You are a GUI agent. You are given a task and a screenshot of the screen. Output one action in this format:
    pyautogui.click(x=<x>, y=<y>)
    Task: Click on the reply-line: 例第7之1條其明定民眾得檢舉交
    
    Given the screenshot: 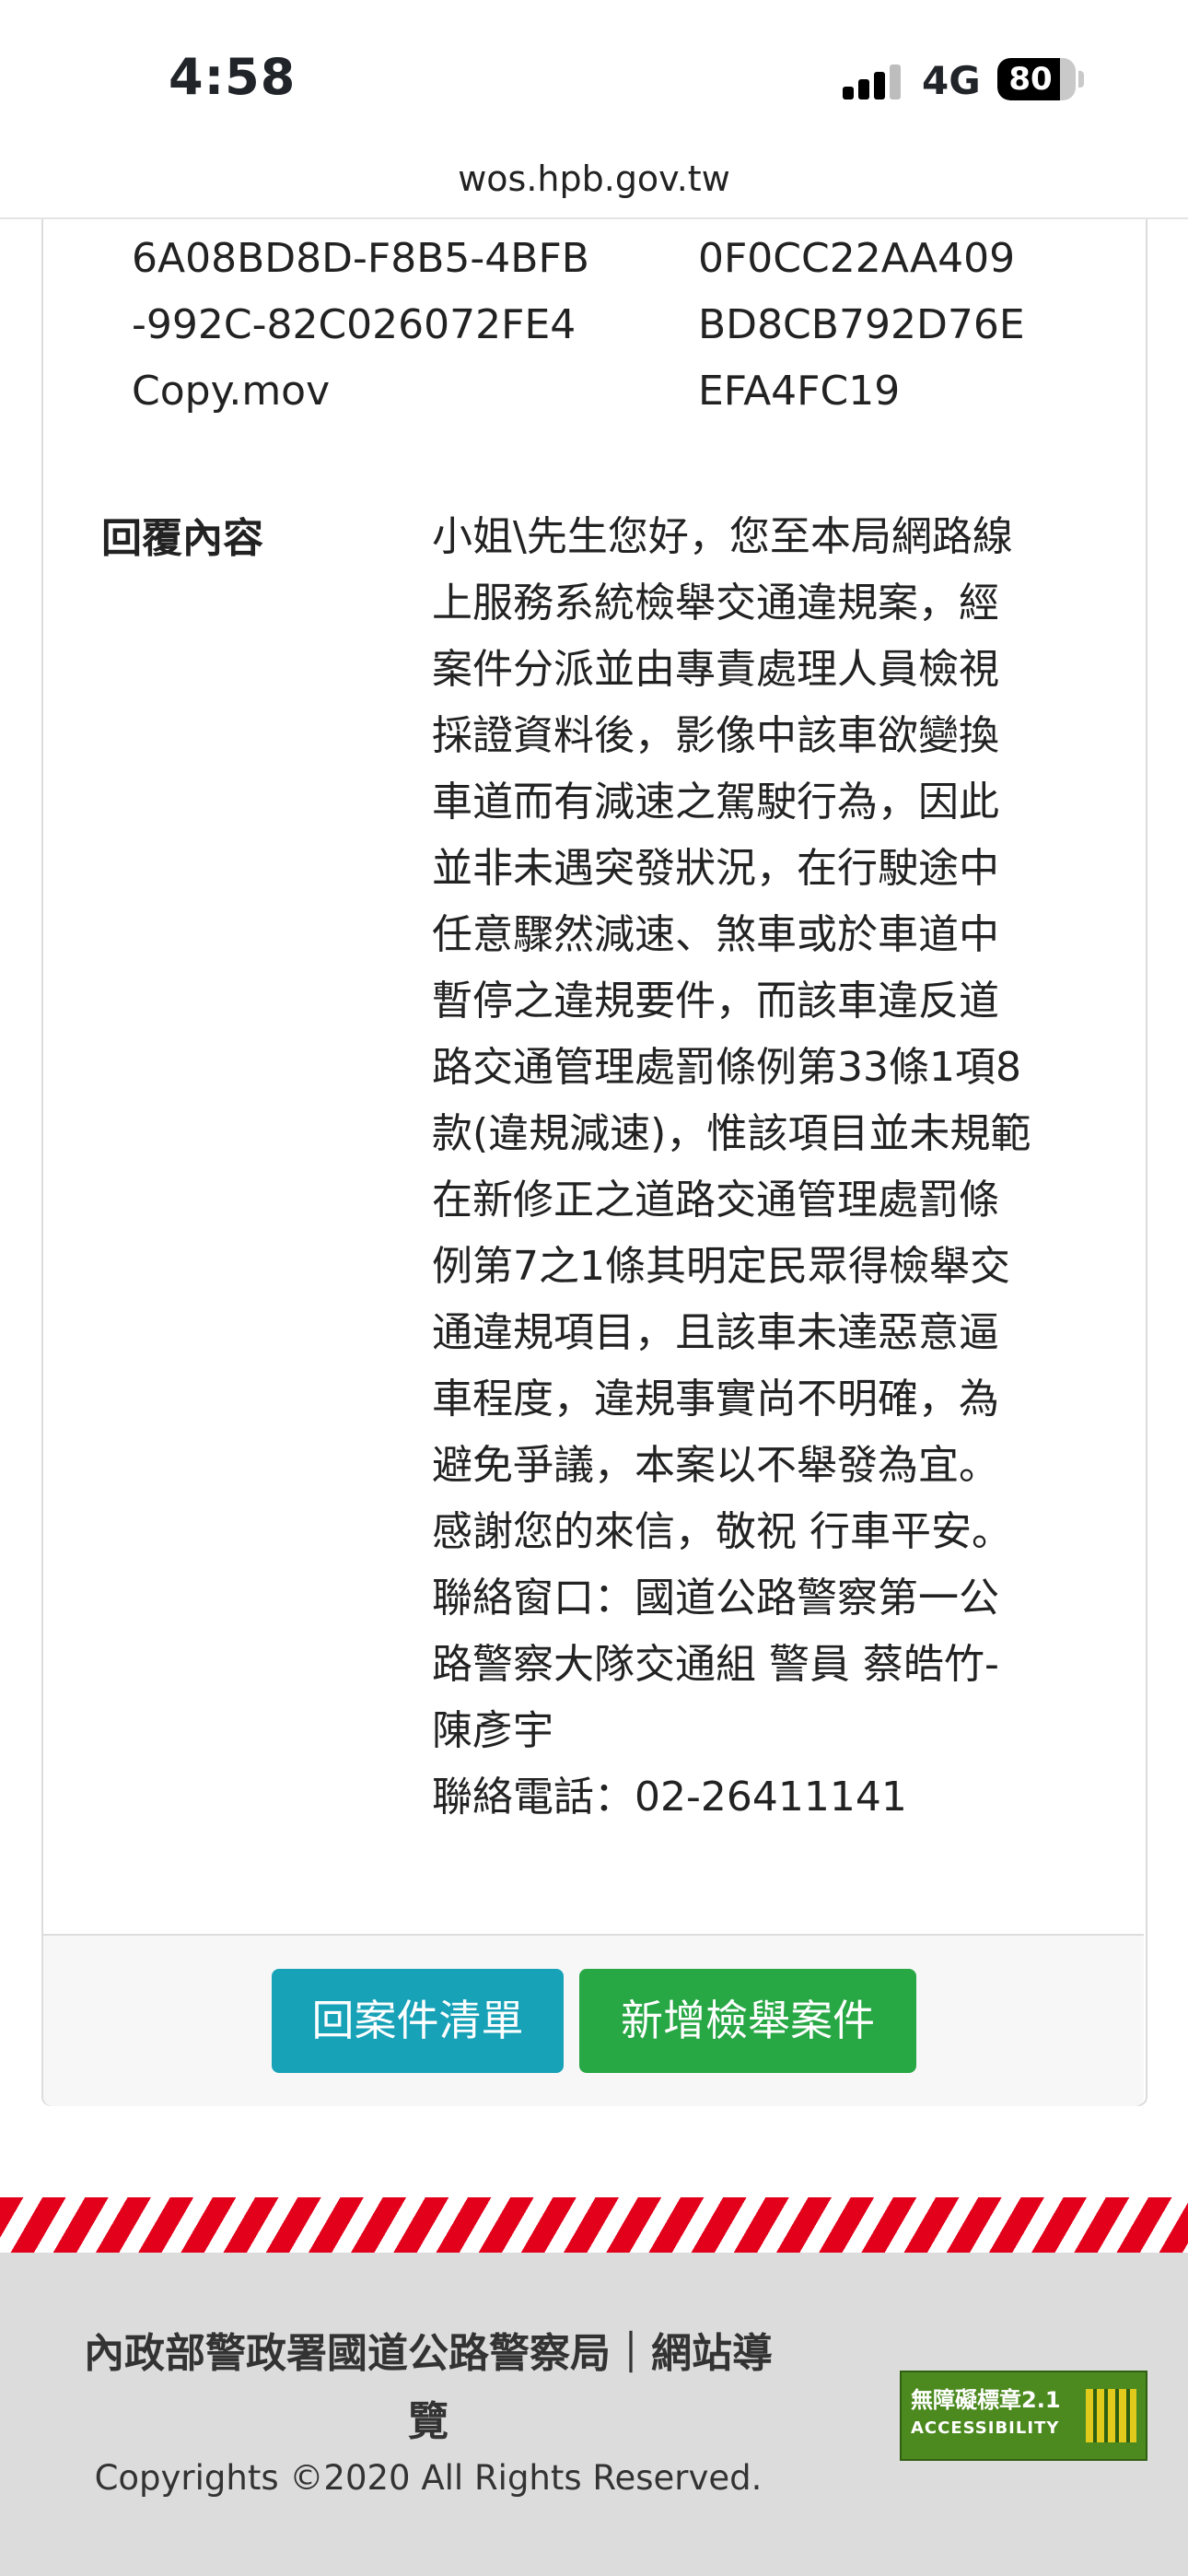 What is the action you would take?
    pyautogui.click(x=721, y=1266)
    